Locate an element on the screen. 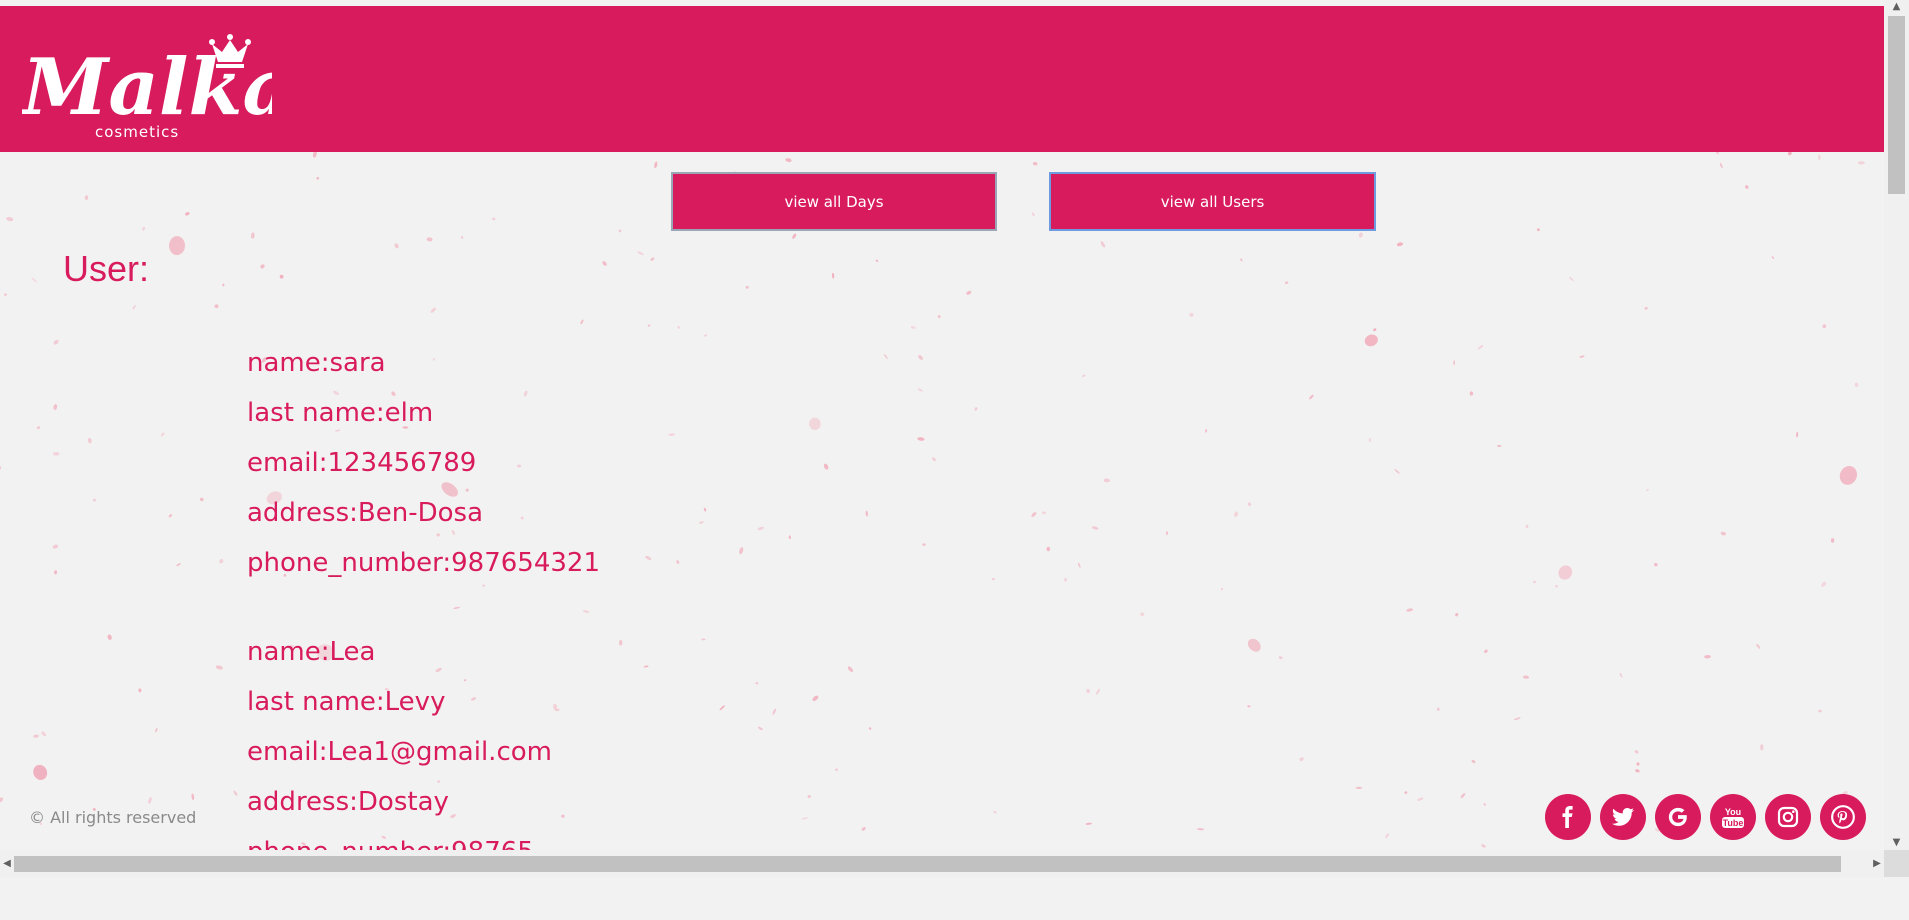  social-links: You Tube is located at coordinates (1705, 817).